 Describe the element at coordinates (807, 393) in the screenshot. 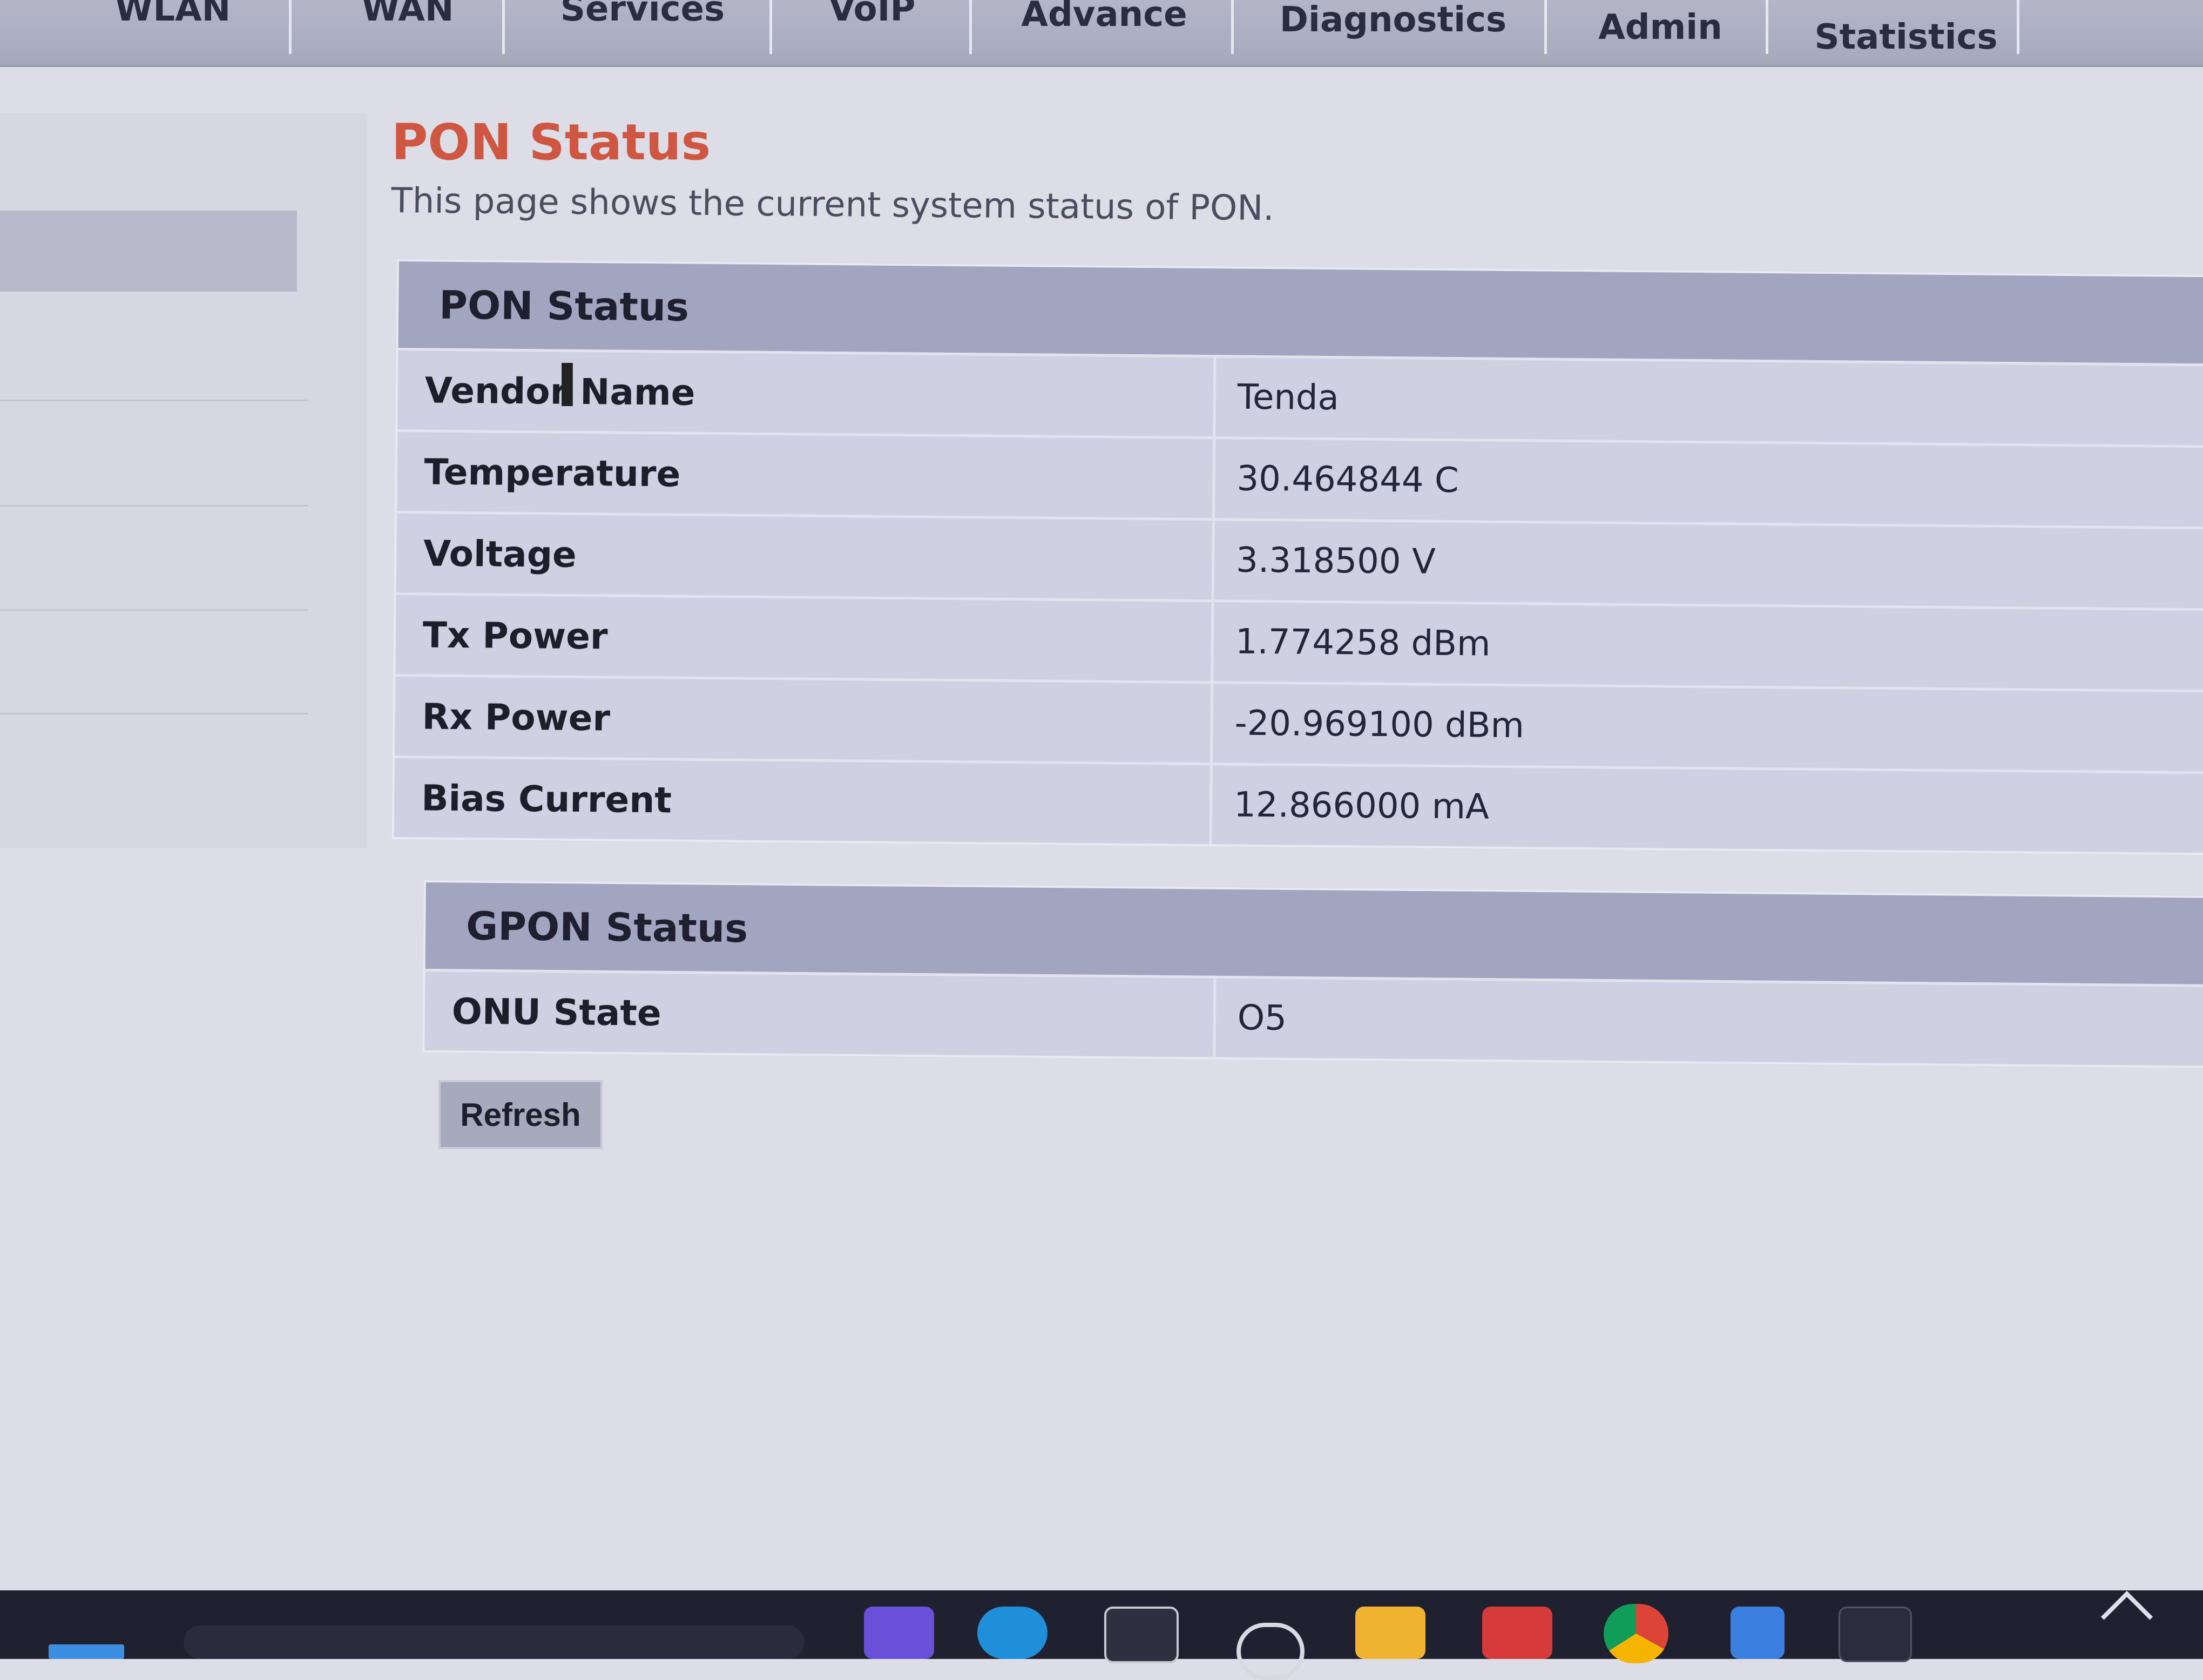

I see `row-label: Vendor Name` at that location.